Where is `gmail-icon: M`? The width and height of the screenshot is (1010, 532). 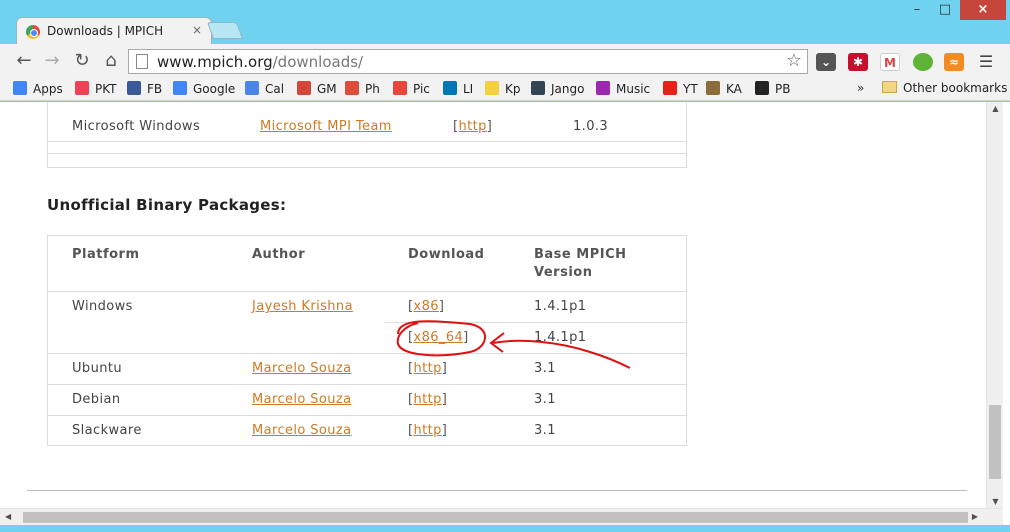 gmail-icon: M is located at coordinates (890, 62).